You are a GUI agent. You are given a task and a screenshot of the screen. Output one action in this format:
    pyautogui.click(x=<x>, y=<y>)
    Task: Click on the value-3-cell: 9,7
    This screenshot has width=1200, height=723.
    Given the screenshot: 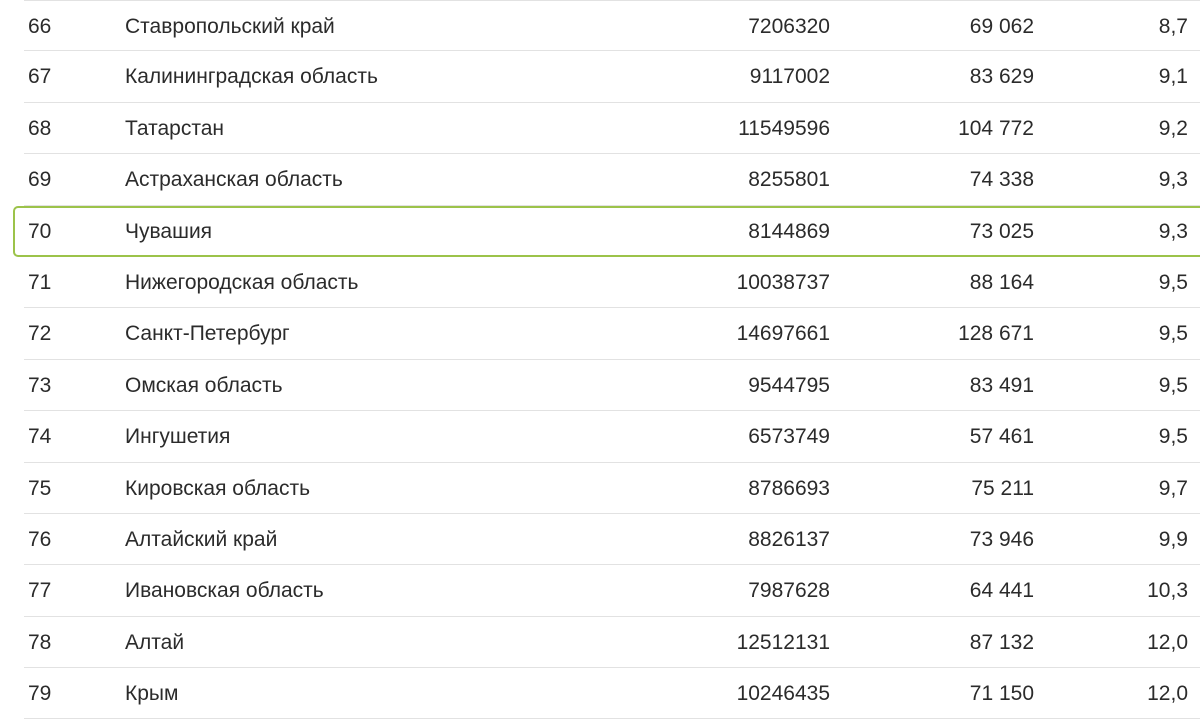 What is the action you would take?
    pyautogui.click(x=1173, y=488)
    